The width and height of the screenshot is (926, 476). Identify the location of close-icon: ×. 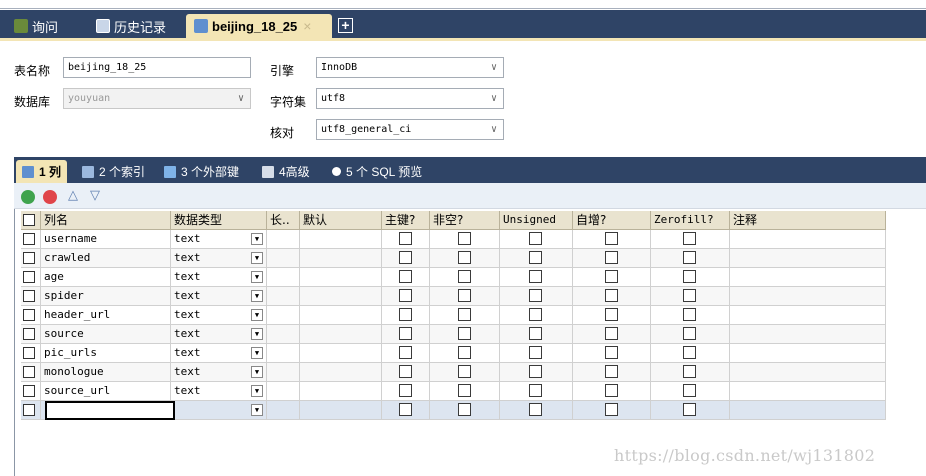
(307, 26).